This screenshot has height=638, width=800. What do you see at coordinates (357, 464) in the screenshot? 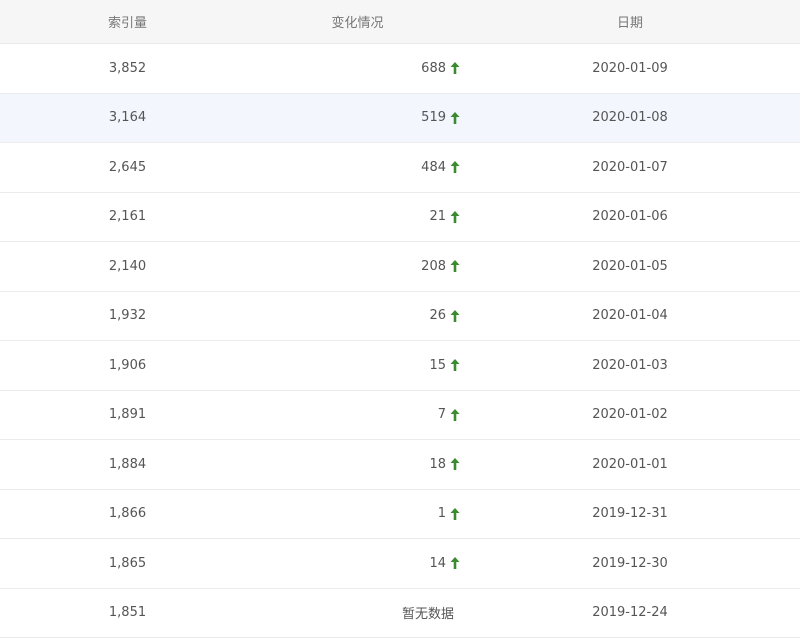
I see `change-cell: 18` at bounding box center [357, 464].